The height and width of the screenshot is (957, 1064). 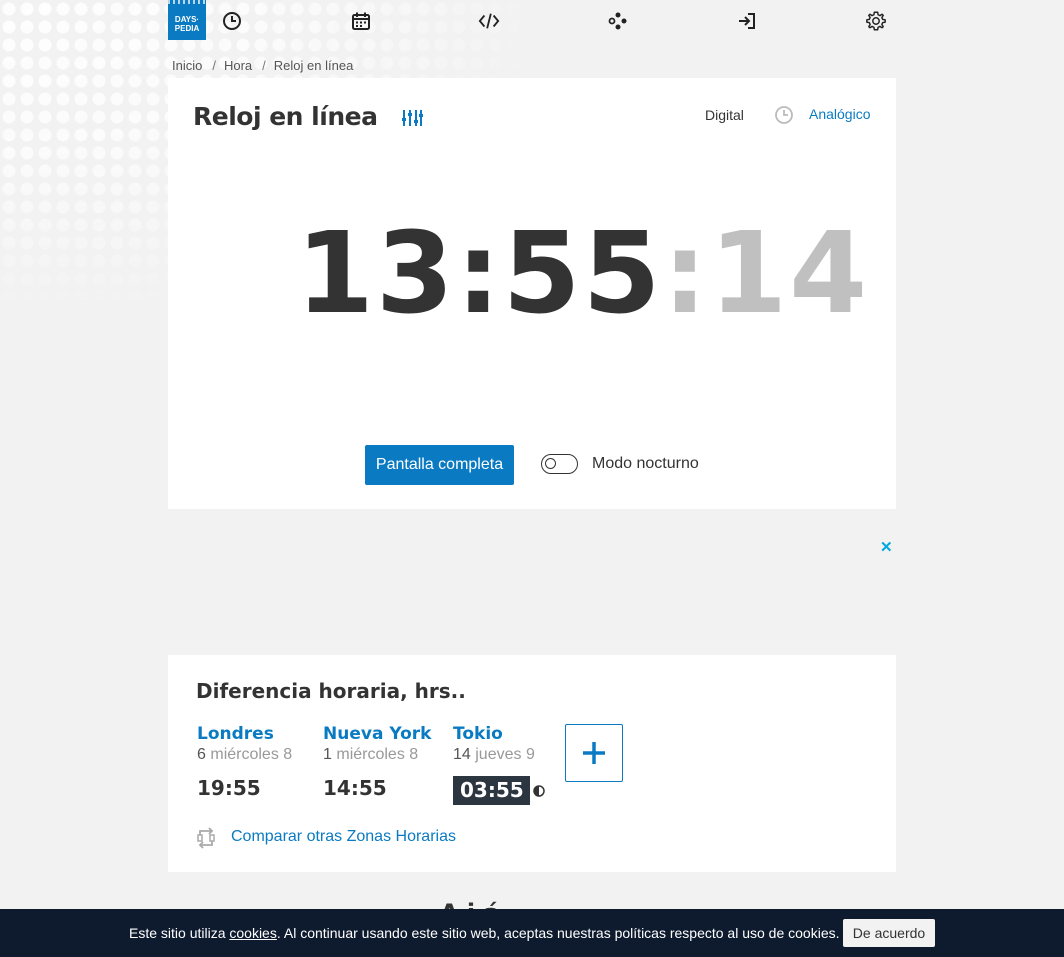 I want to click on top-navigation: DAYS· PEDIA, so click(x=532, y=20).